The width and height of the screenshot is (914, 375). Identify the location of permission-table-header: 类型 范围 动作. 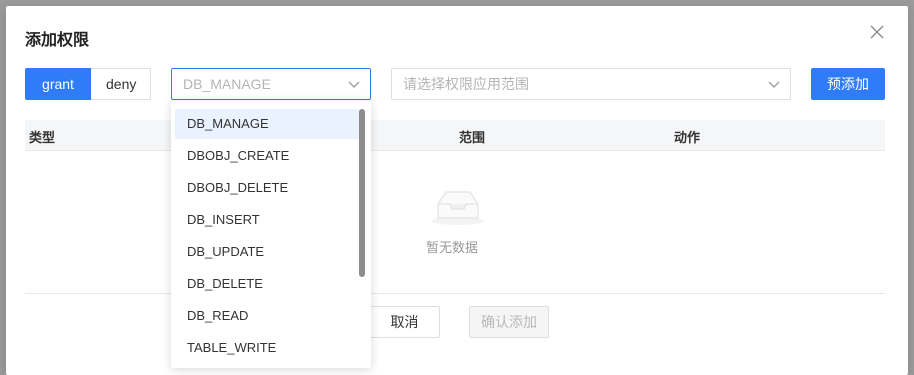
(455, 135).